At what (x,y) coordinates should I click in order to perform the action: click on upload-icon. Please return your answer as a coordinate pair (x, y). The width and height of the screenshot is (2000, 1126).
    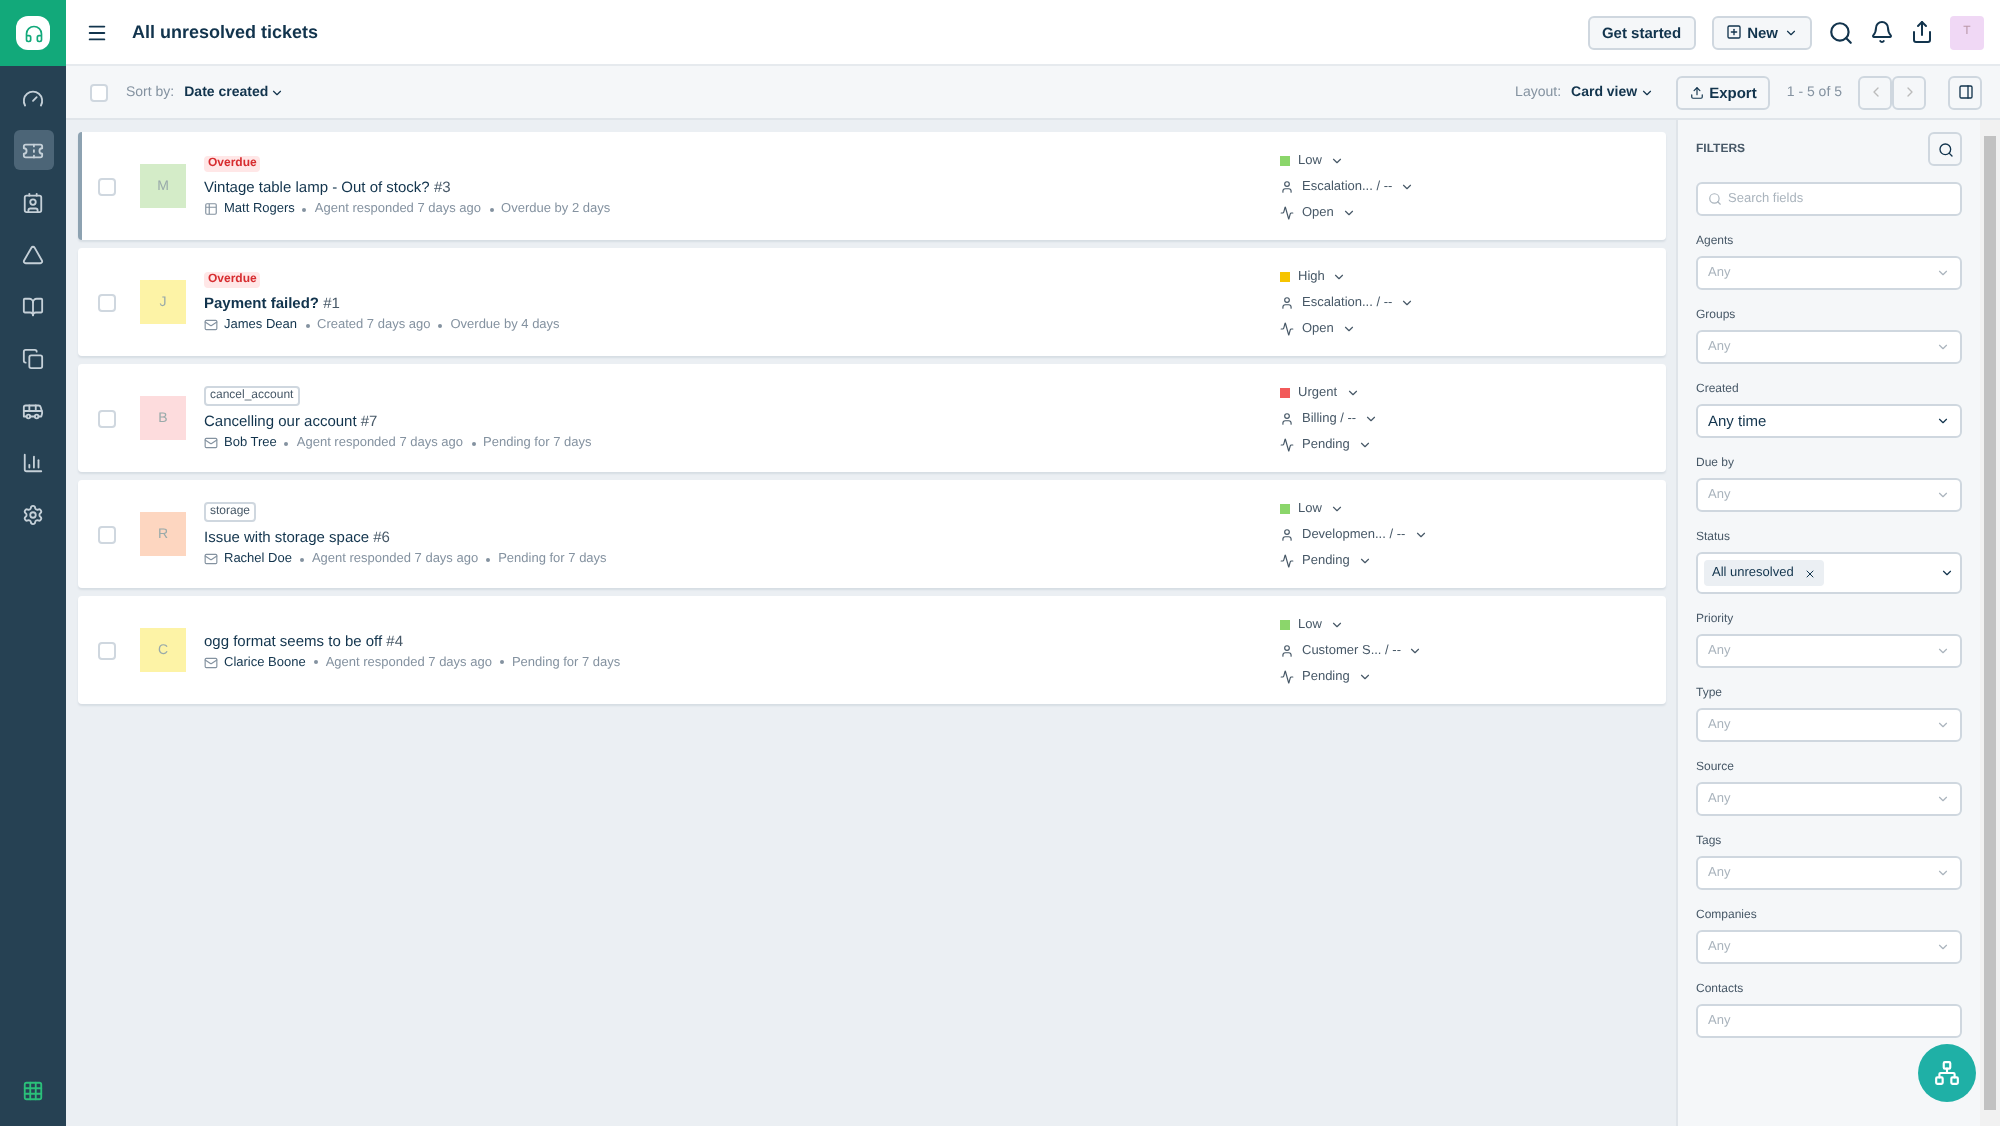
    Looking at the image, I should click on (1696, 92).